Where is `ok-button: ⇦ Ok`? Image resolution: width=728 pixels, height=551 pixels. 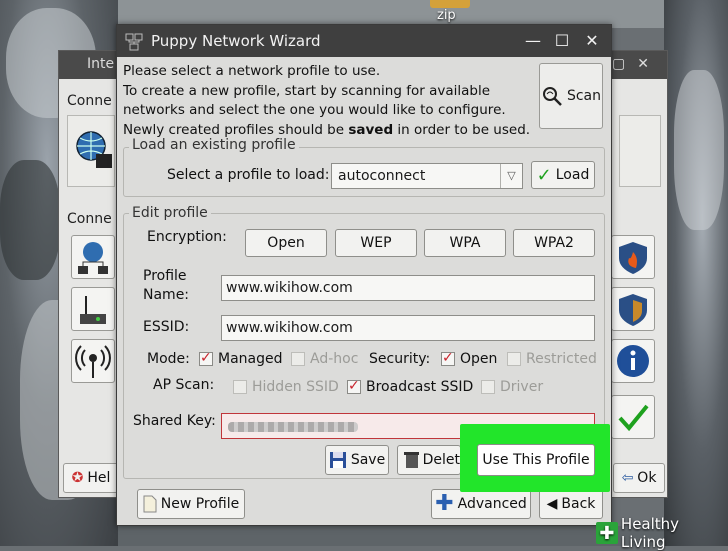 ok-button: ⇦ Ok is located at coordinates (639, 478).